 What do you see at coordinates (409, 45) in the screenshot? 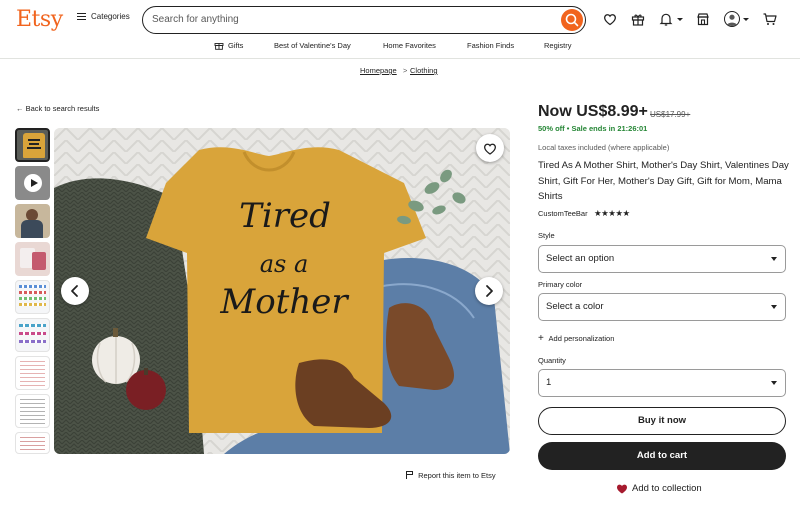
I see `nav-item-home-favorites: Home Favorites` at bounding box center [409, 45].